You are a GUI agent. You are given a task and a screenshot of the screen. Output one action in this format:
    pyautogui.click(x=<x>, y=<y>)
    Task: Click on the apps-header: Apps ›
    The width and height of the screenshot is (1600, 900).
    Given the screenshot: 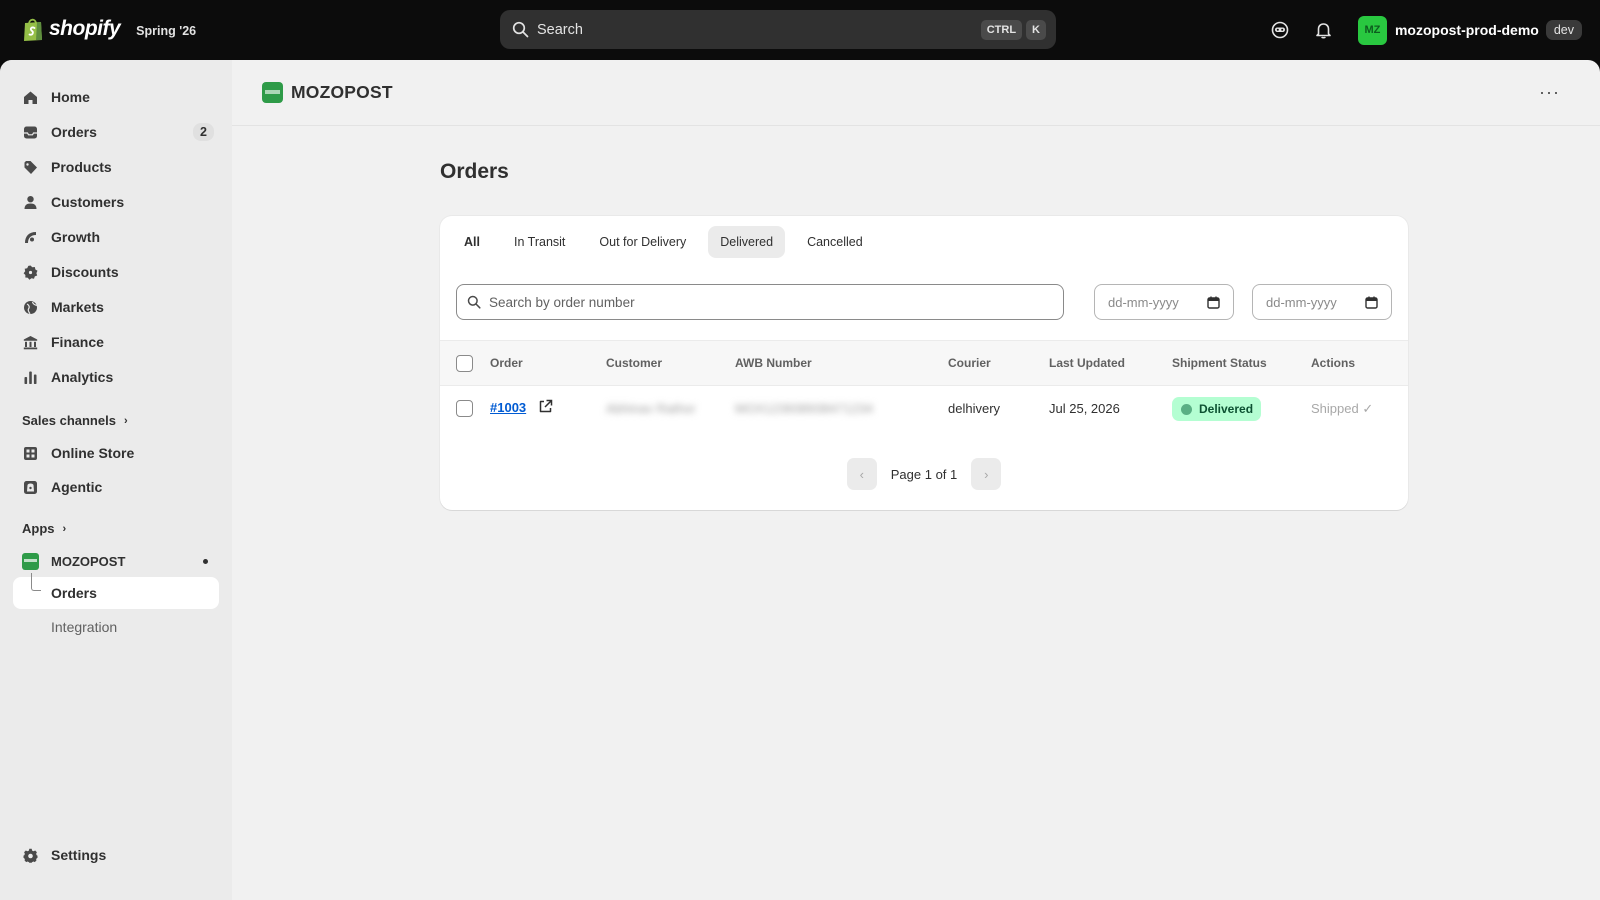 What is the action you would take?
    pyautogui.click(x=44, y=528)
    